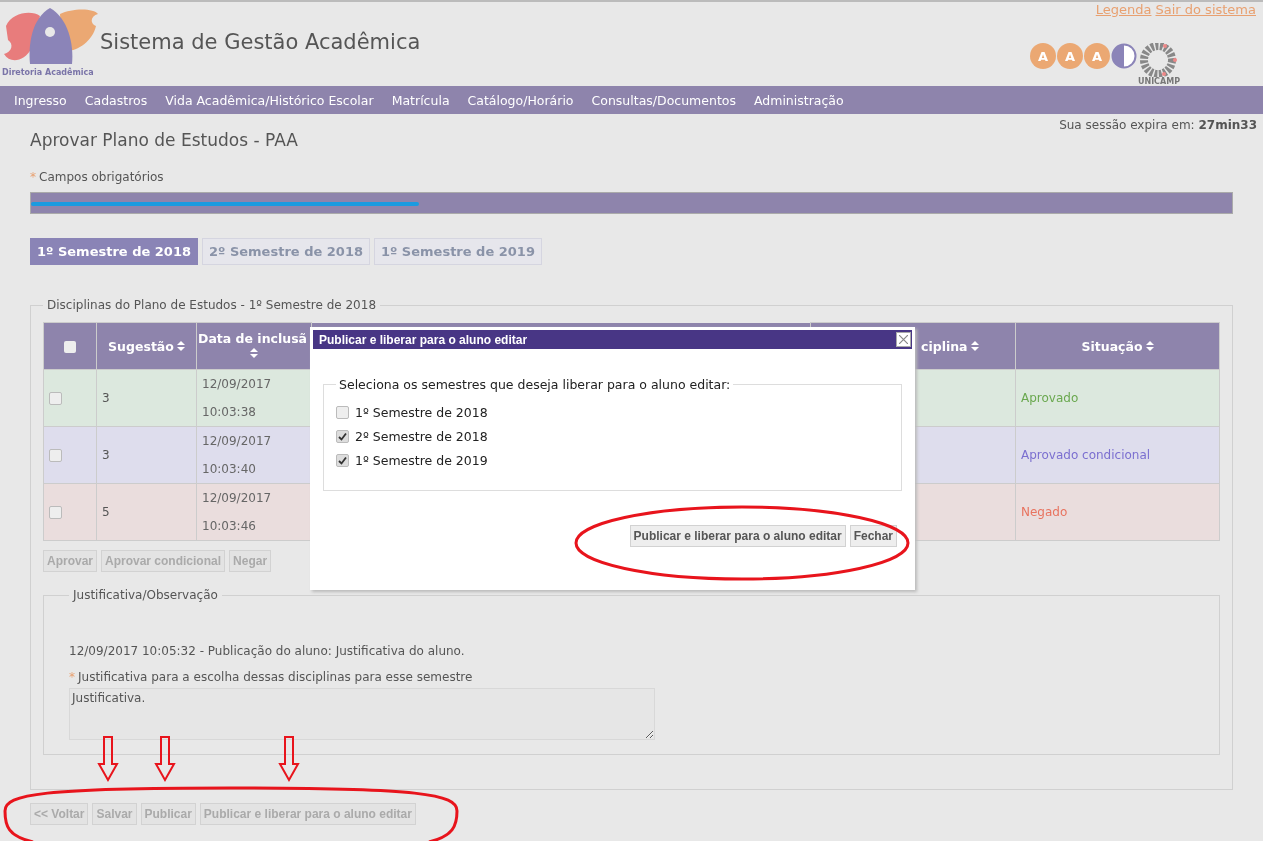 The image size is (1263, 841). Describe the element at coordinates (421, 460) in the screenshot. I see `checkbox-label: 1º Semestre de 2019` at that location.